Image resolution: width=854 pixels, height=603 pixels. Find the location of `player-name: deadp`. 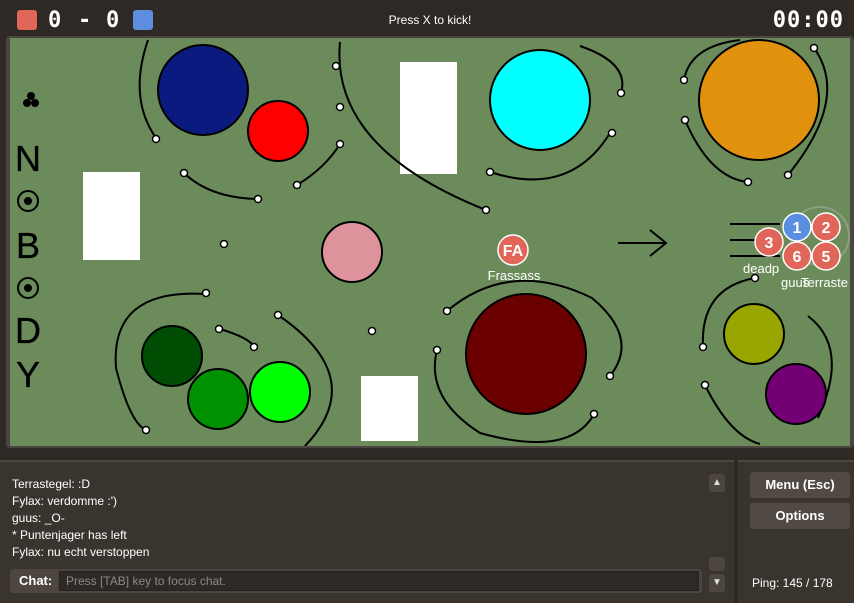

player-name: deadp is located at coordinates (761, 268).